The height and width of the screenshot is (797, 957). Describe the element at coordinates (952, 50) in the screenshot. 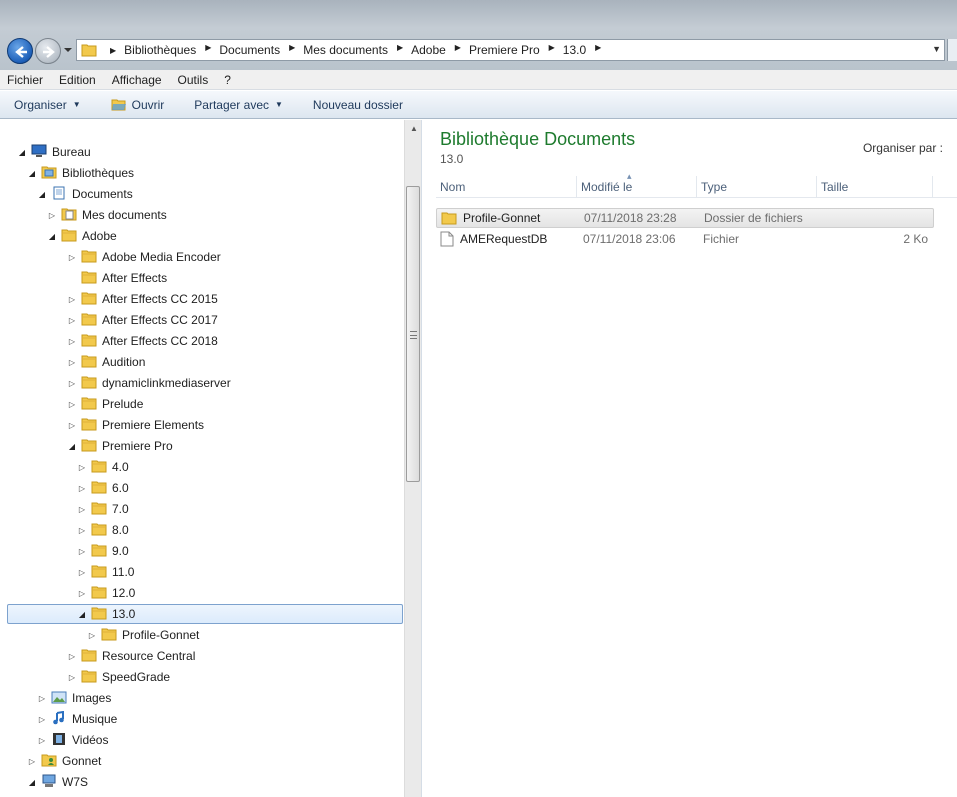

I see `refresh-button` at that location.